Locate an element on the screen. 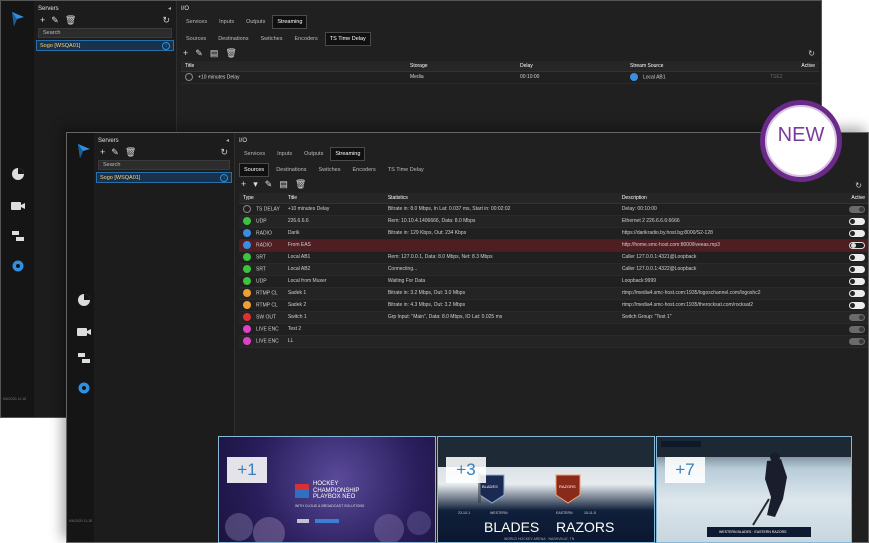 This screenshot has height=543, width=869. table-row: LIVE ENC Test 2 is located at coordinates (553, 329).